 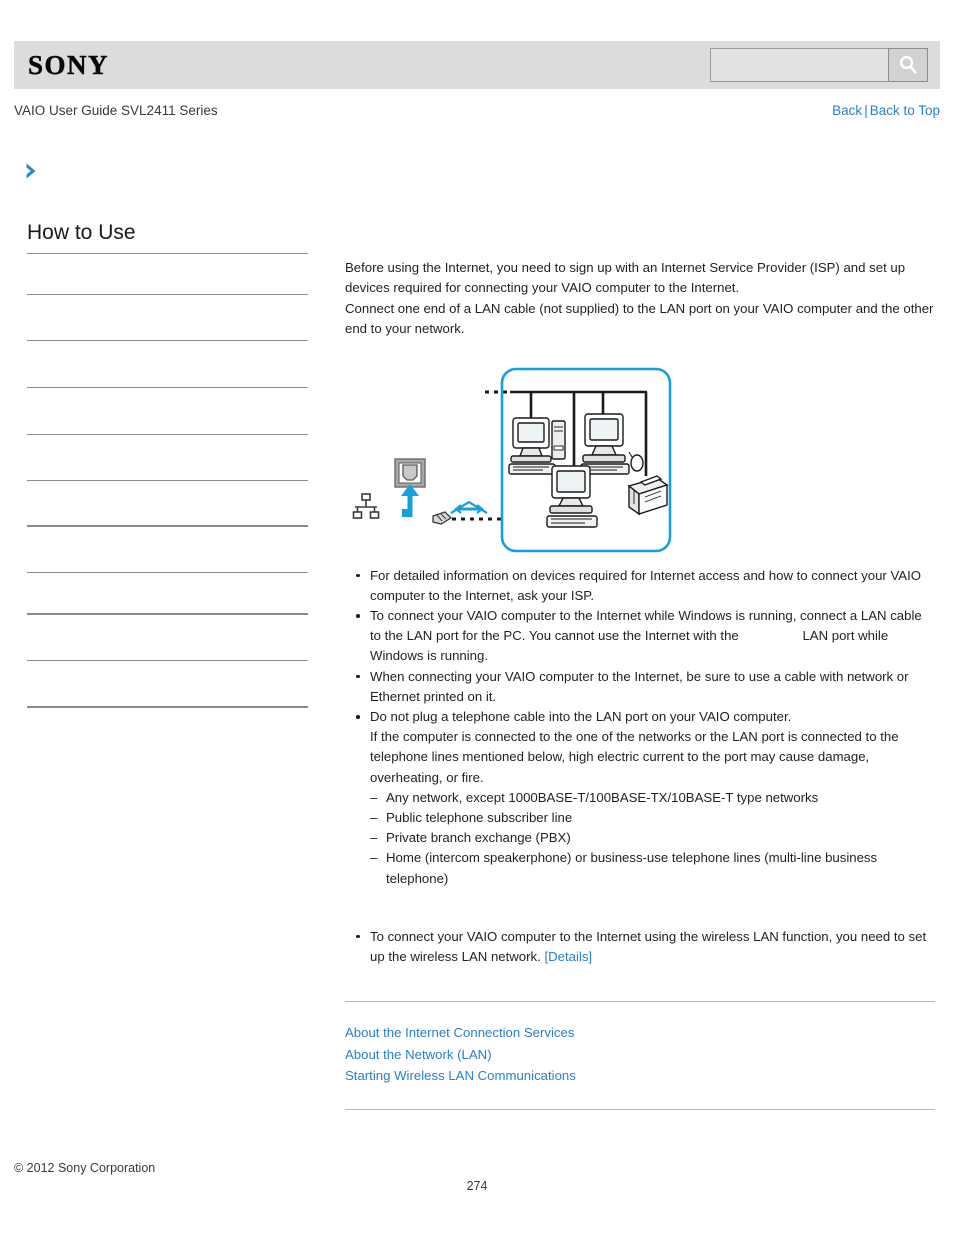 I want to click on sidebar: How to Use, so click(x=167, y=485).